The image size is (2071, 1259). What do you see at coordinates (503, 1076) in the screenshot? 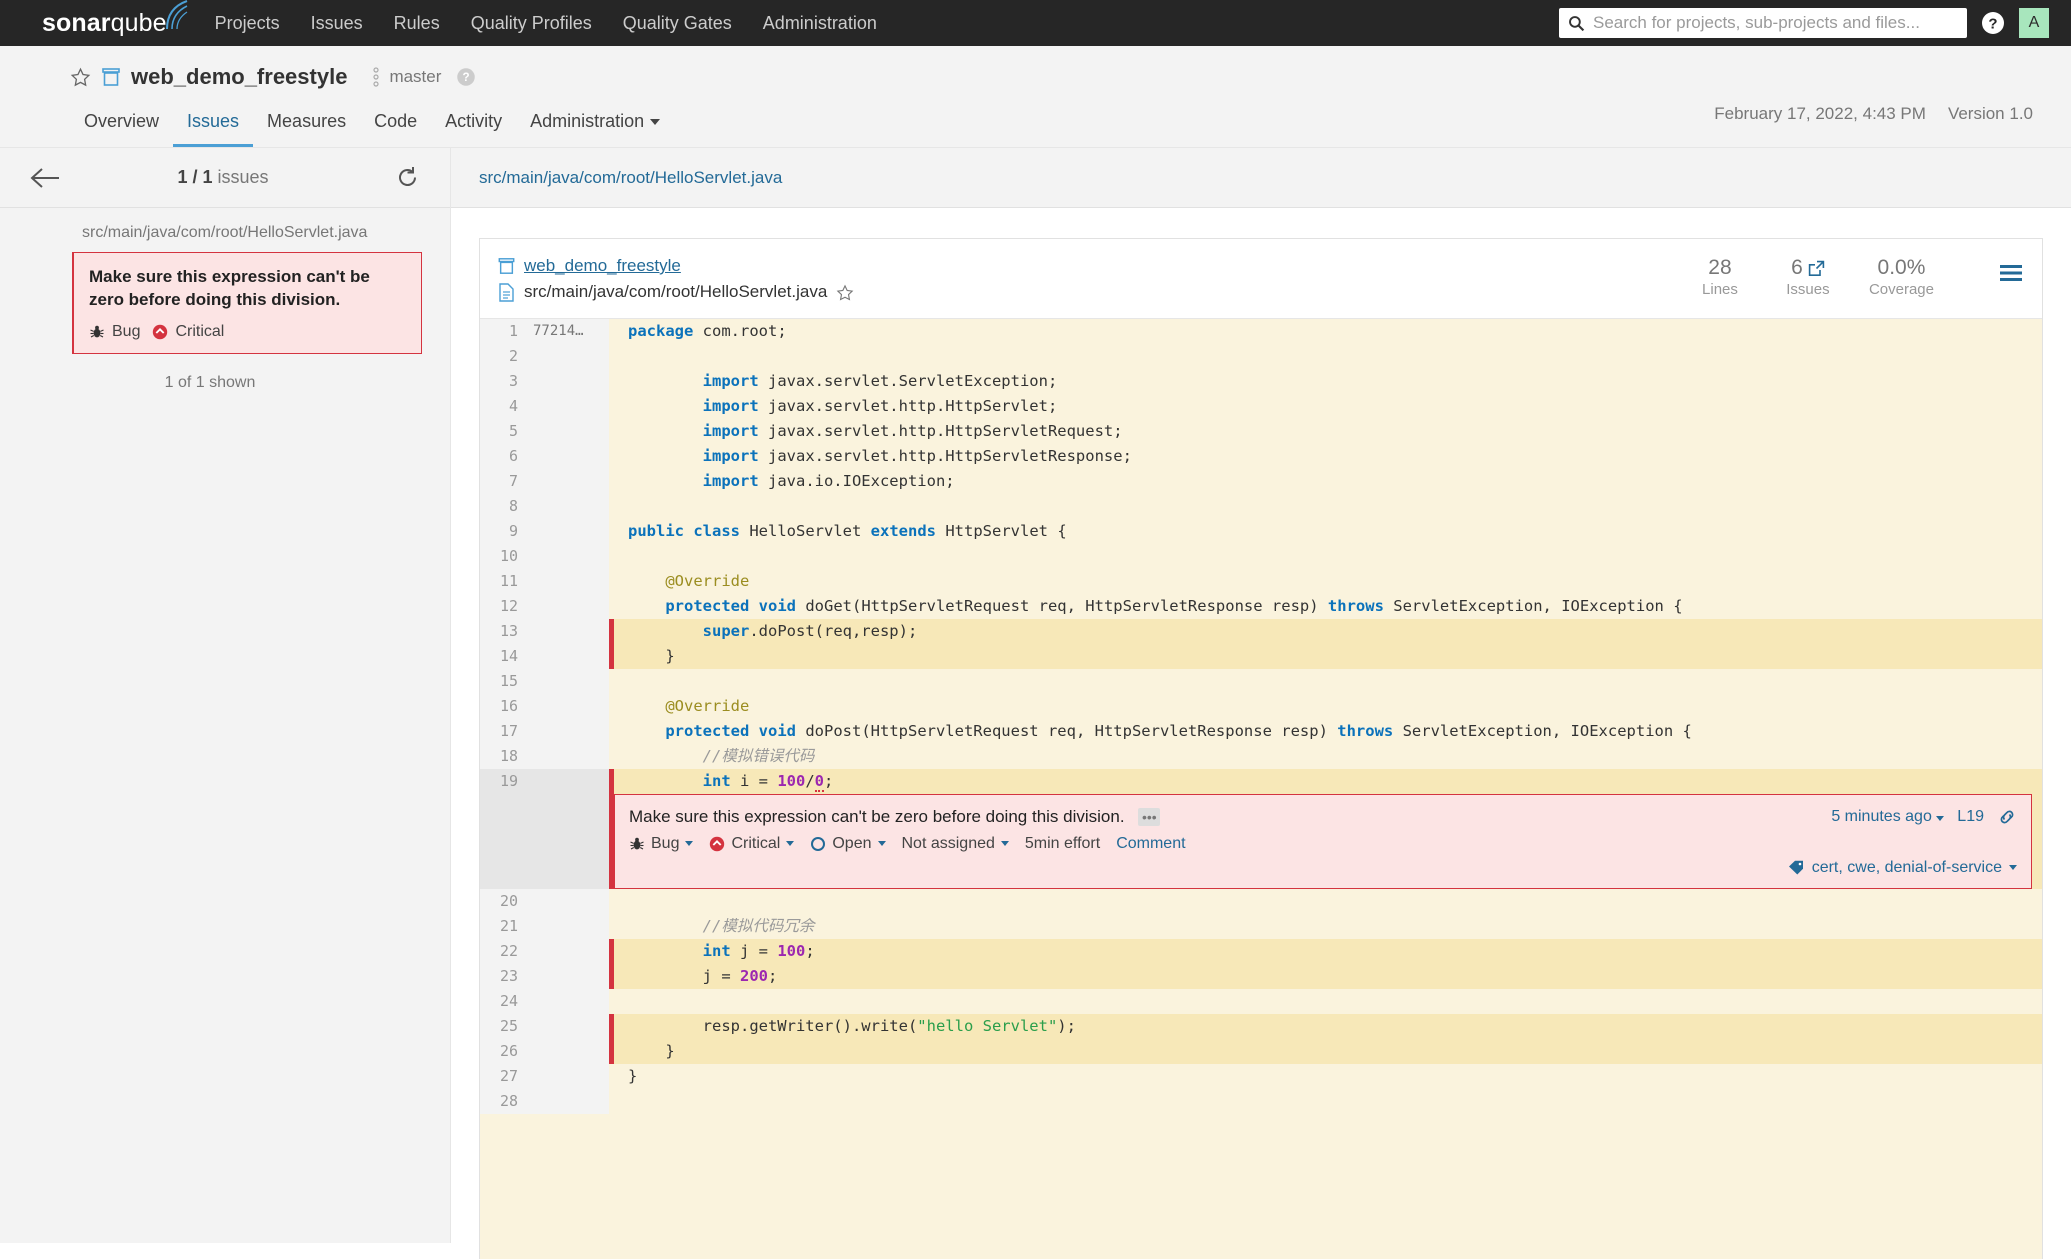
I see `code-line-number: 27` at bounding box center [503, 1076].